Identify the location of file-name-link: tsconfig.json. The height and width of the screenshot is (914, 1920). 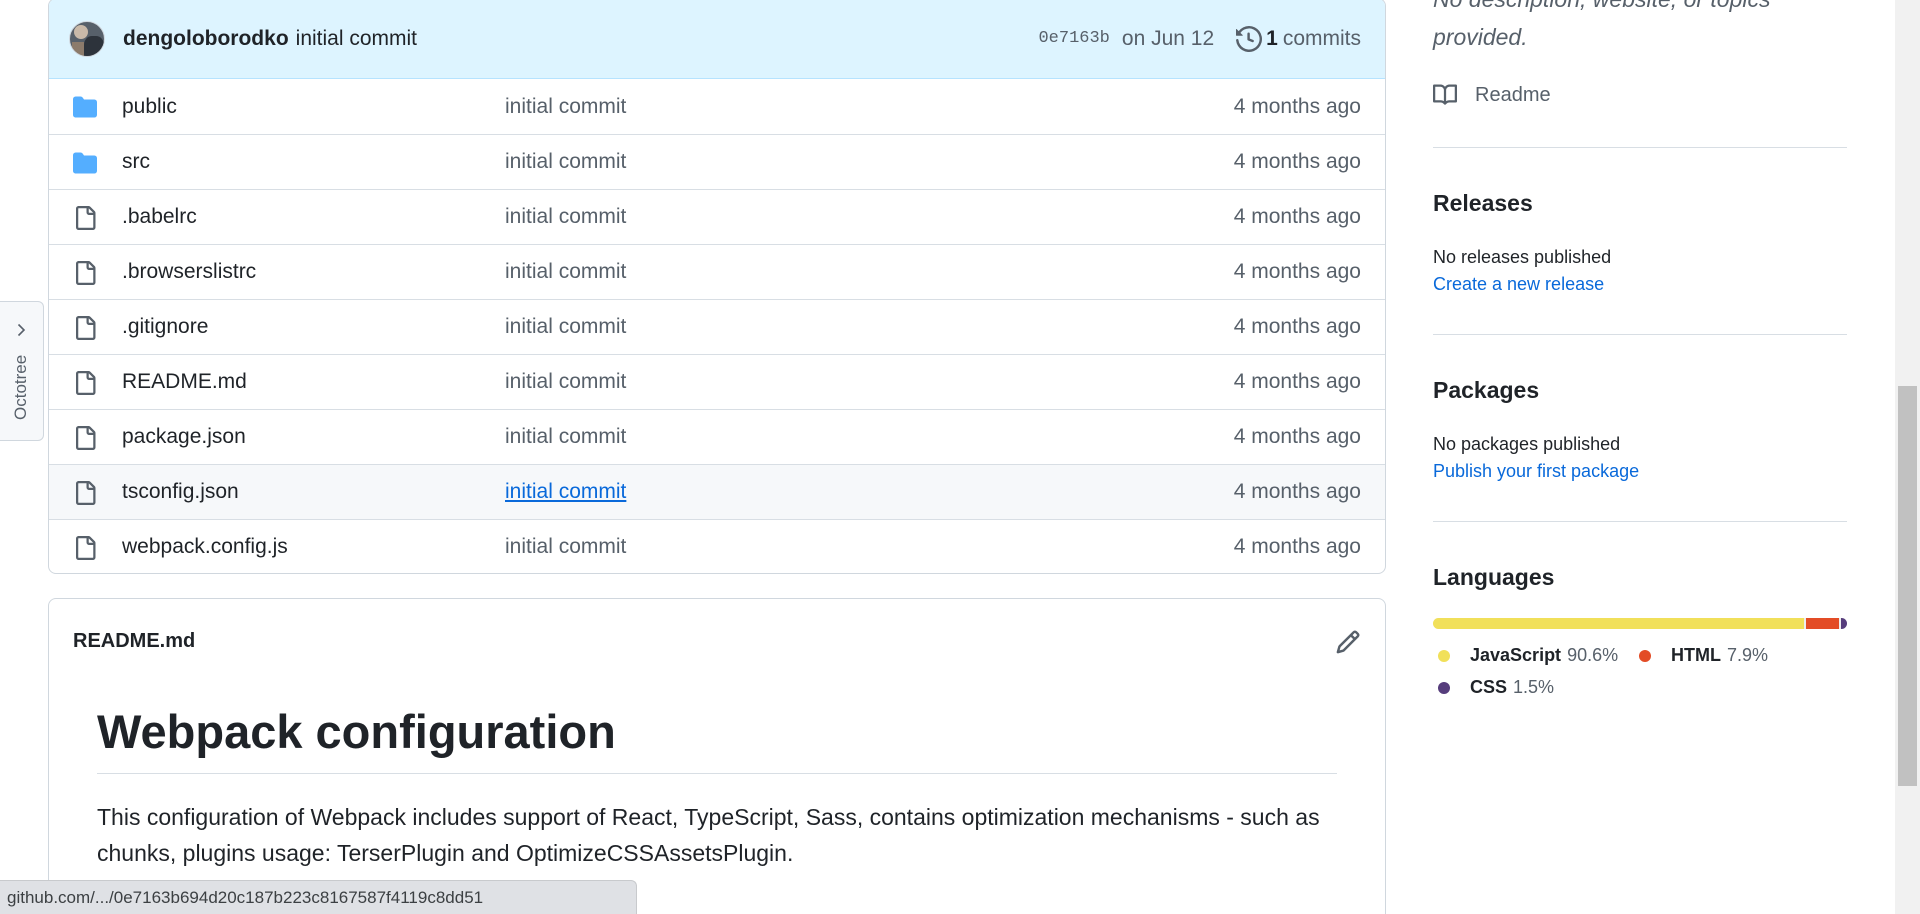
(180, 492).